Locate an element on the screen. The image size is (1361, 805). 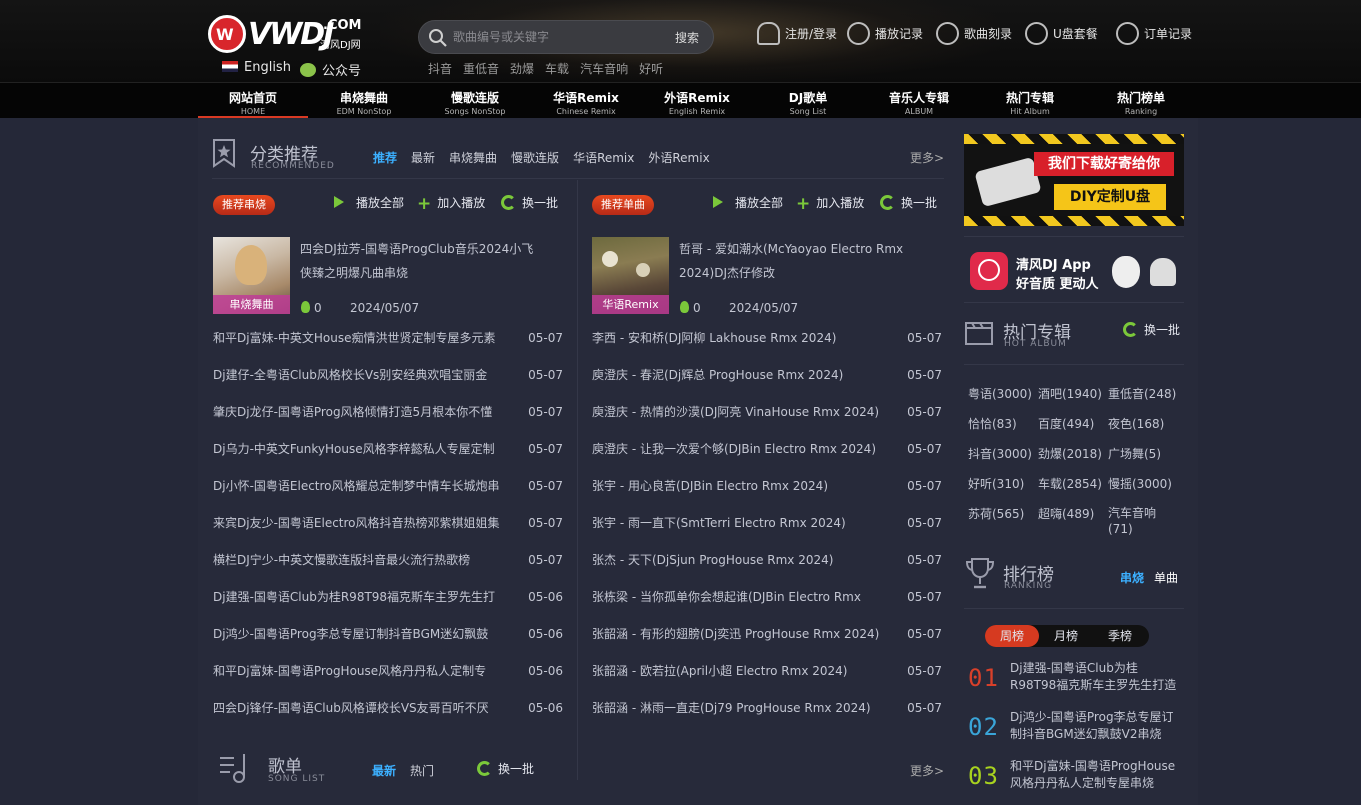
android-icon is located at coordinates (1163, 272).